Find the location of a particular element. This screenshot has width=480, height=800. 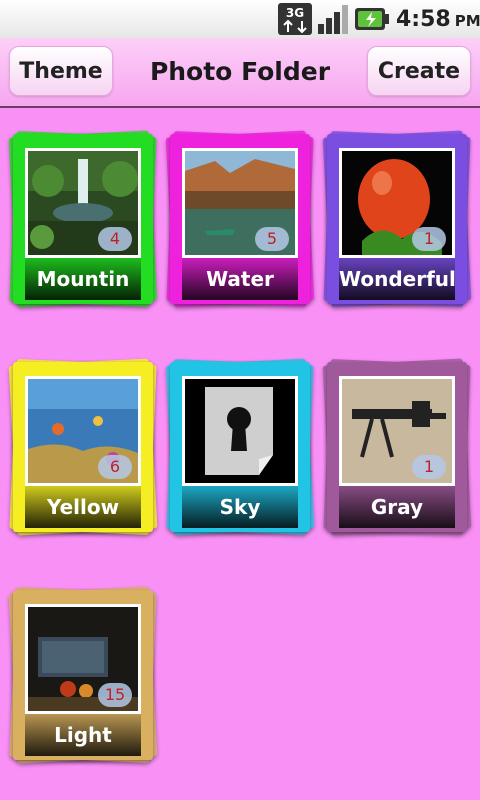

folder-thumbnail: 5 is located at coordinates (240, 203).